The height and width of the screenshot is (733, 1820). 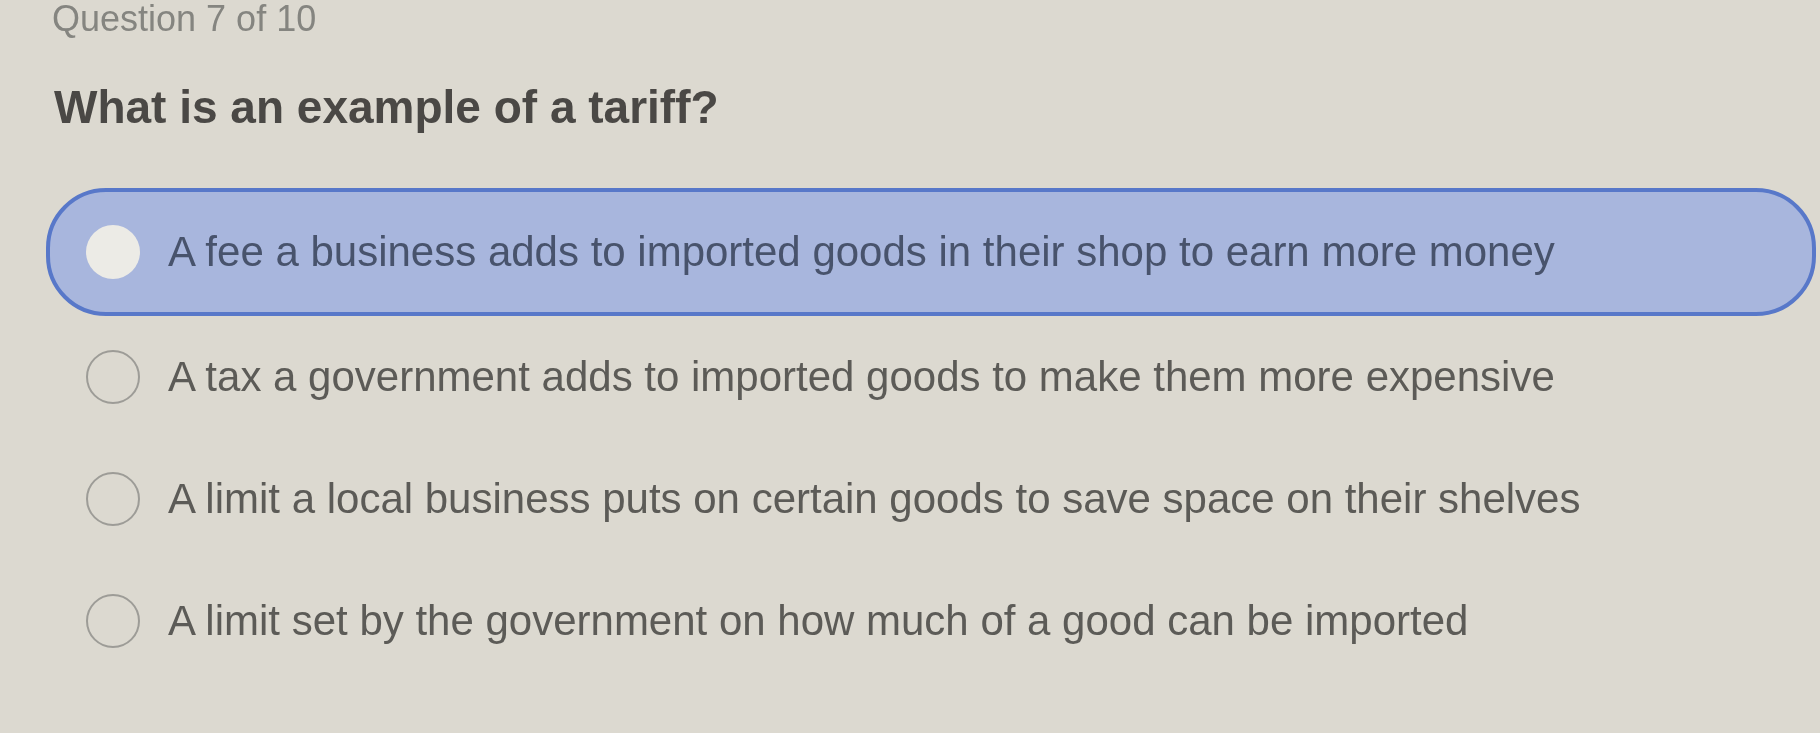 What do you see at coordinates (184, 19) in the screenshot?
I see `question-counter: Question 7 of 10` at bounding box center [184, 19].